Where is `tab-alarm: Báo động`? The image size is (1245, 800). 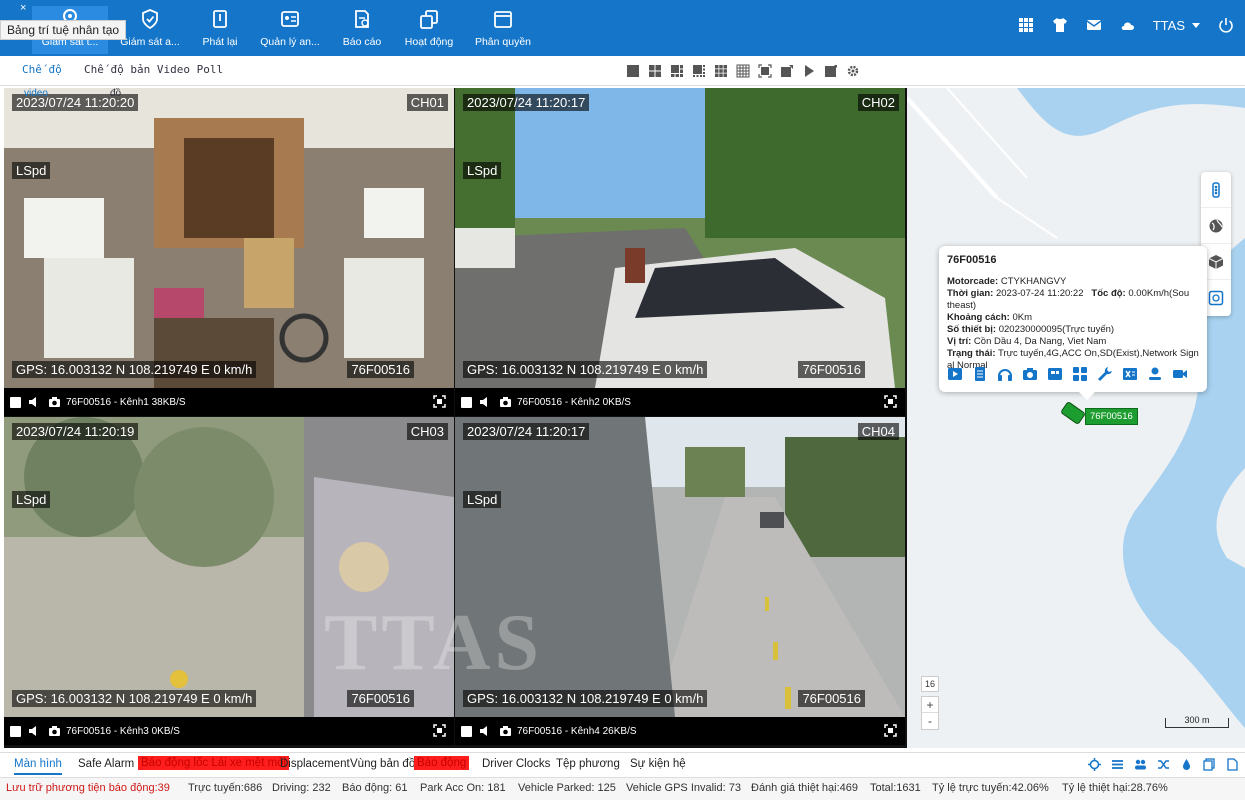 tab-alarm: Báo động is located at coordinates (442, 763).